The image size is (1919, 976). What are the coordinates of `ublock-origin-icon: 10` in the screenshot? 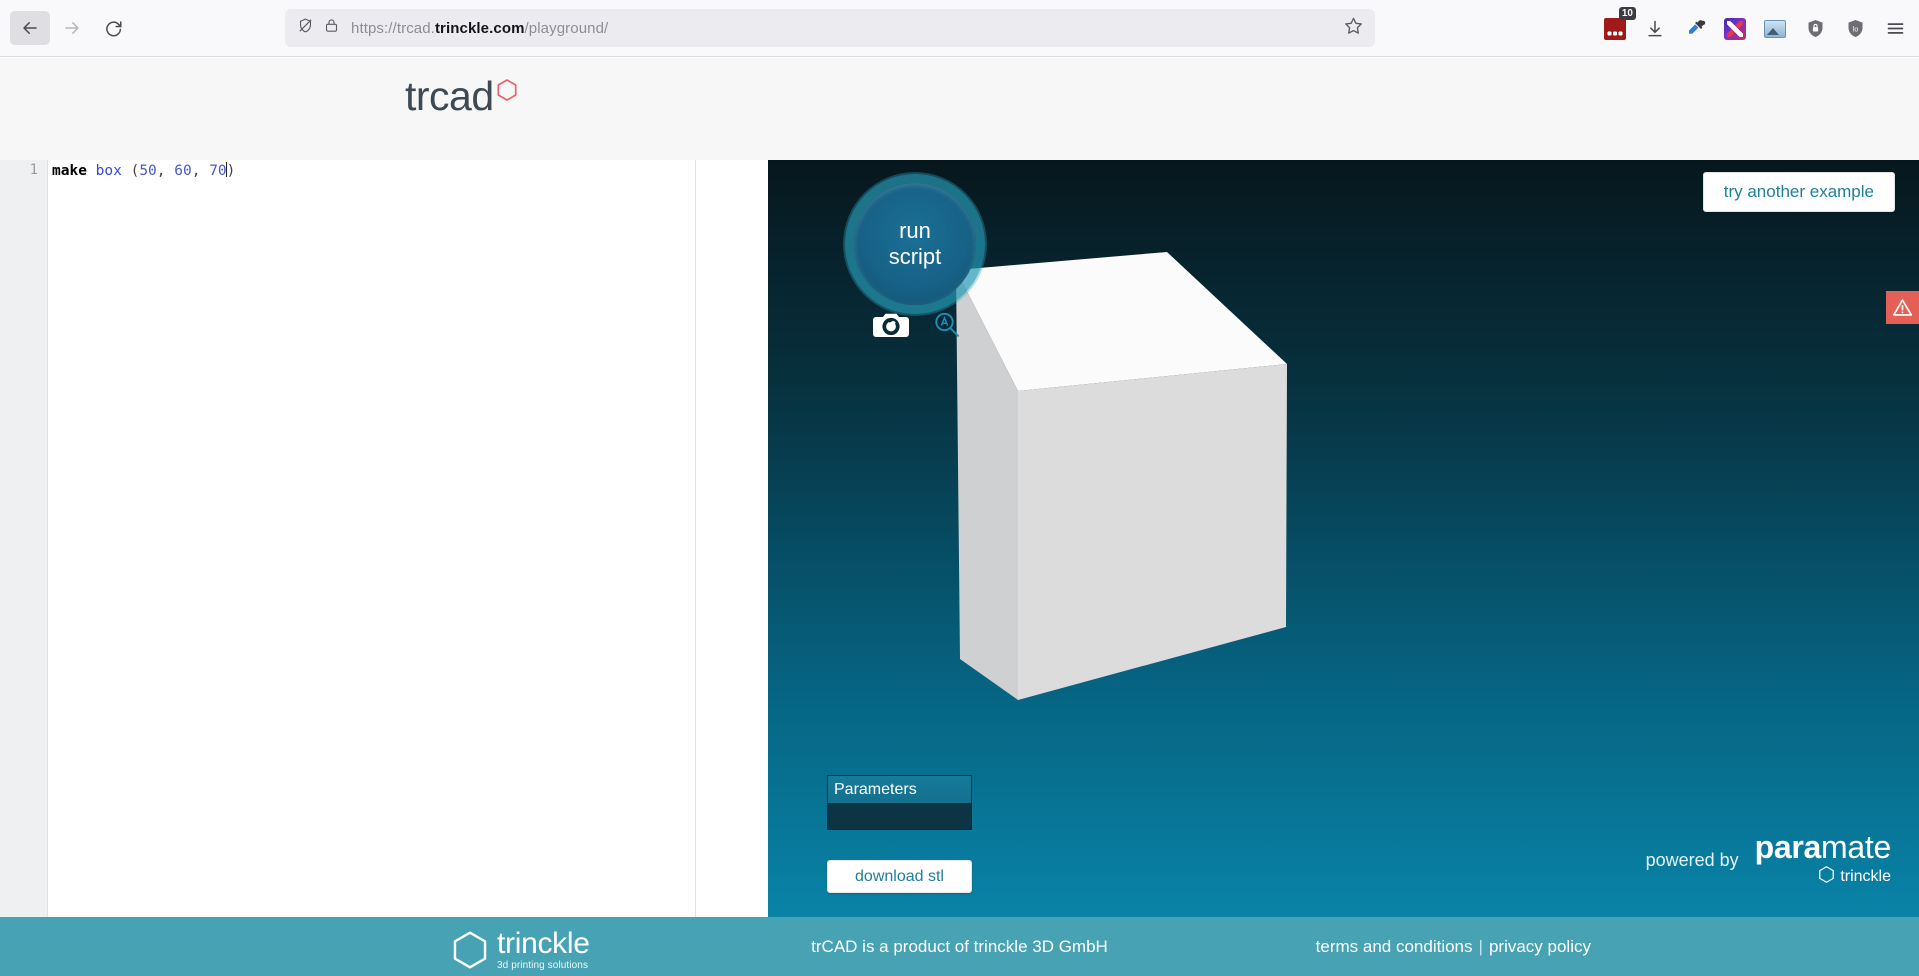 It's located at (1618, 24).